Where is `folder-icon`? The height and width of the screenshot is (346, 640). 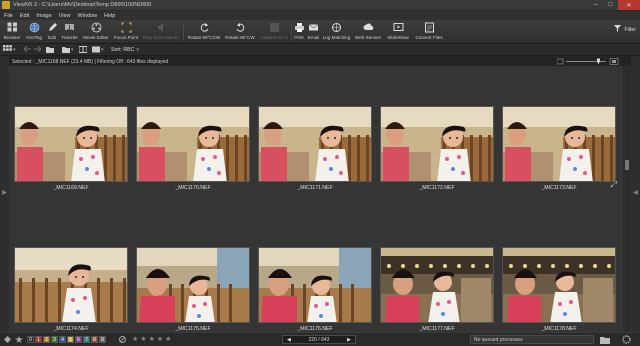 folder-icon is located at coordinates (50, 50).